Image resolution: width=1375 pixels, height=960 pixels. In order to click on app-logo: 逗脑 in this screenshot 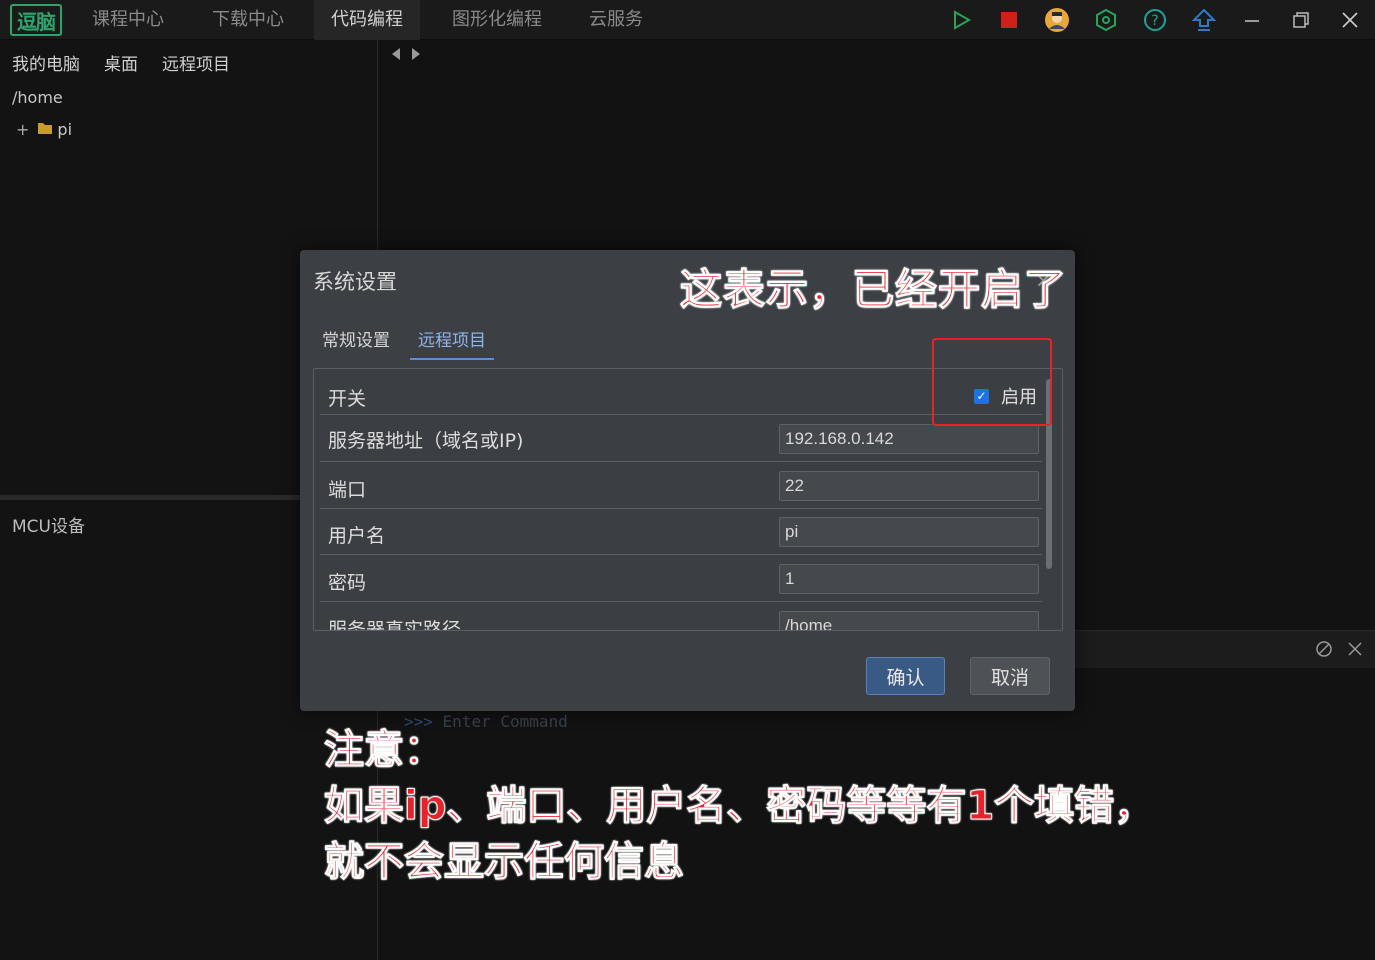, I will do `click(36, 20)`.